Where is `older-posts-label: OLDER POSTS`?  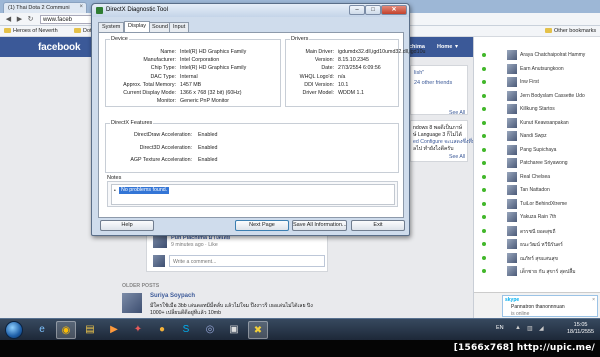
older-posts-label: OLDER POSTS is located at coordinates (141, 286).